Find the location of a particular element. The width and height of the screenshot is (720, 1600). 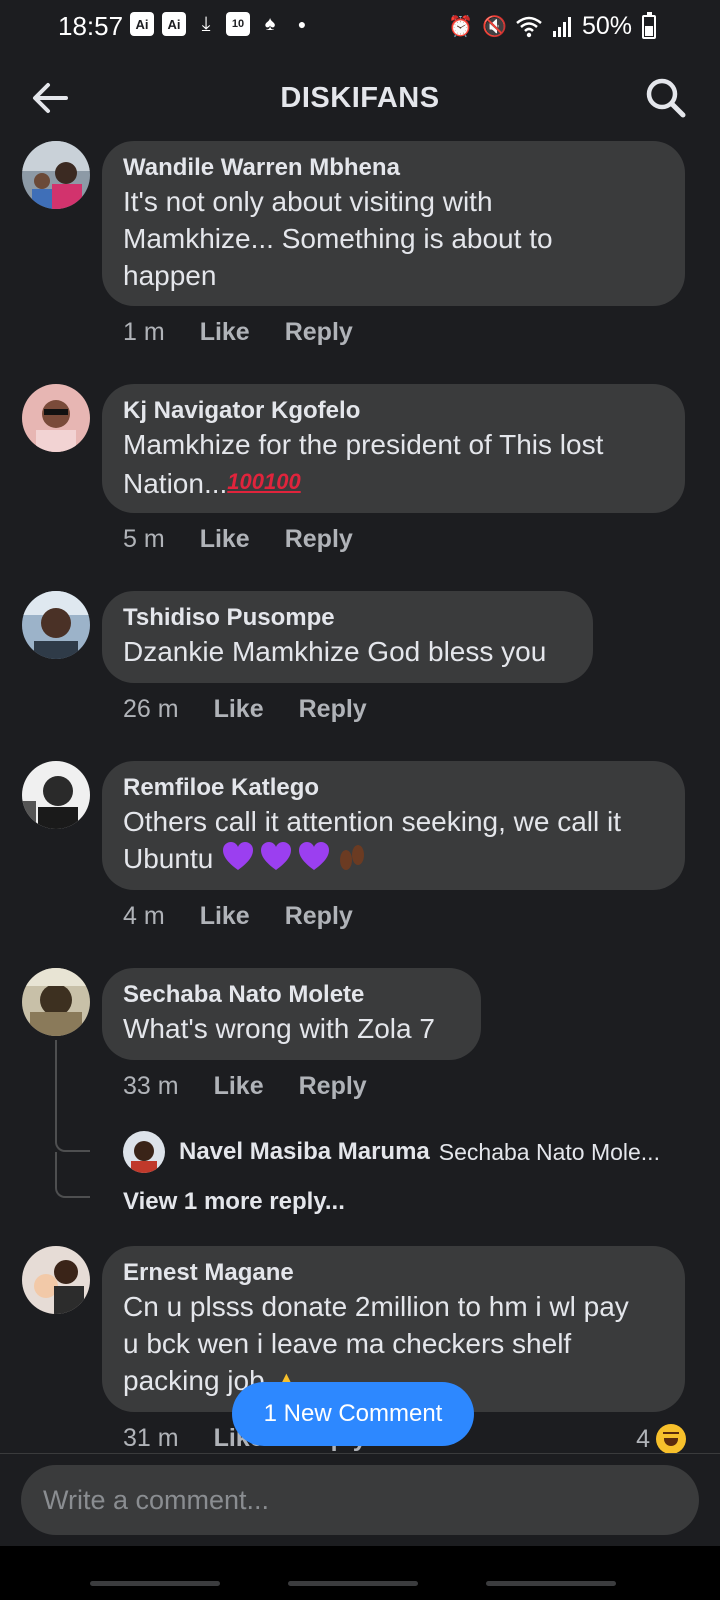

battery-percent: 50% is located at coordinates (606, 26).